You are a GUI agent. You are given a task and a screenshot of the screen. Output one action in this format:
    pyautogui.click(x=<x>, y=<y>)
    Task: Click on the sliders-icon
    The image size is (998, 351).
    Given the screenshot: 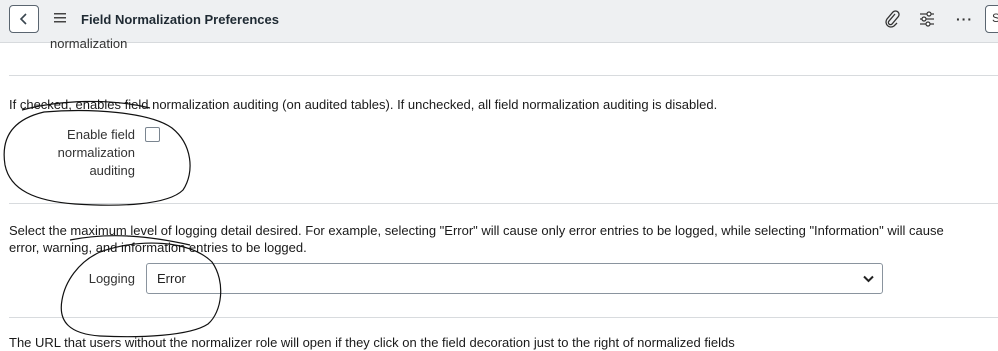 What is the action you would take?
    pyautogui.click(x=927, y=19)
    